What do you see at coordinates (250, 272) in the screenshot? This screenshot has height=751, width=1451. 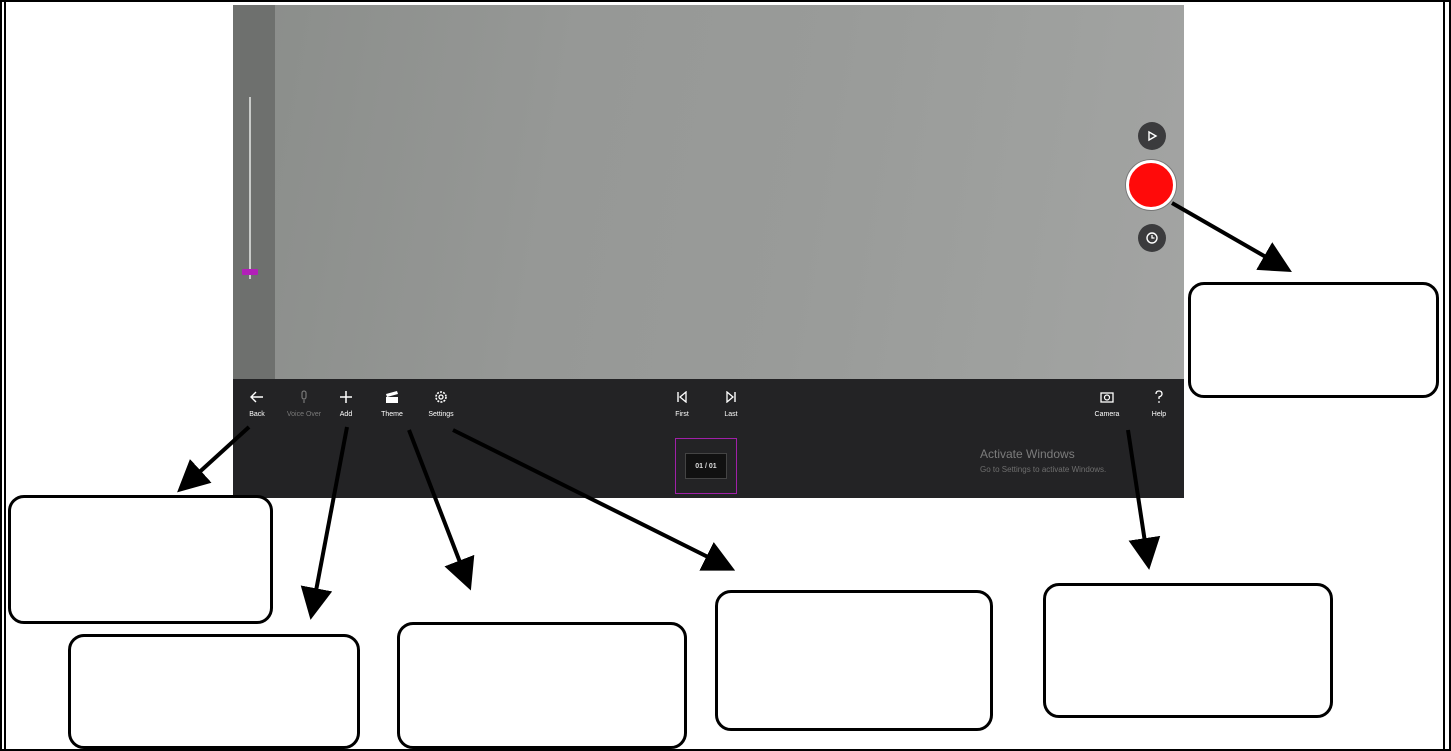 I see `zoom-slider-thumb` at bounding box center [250, 272].